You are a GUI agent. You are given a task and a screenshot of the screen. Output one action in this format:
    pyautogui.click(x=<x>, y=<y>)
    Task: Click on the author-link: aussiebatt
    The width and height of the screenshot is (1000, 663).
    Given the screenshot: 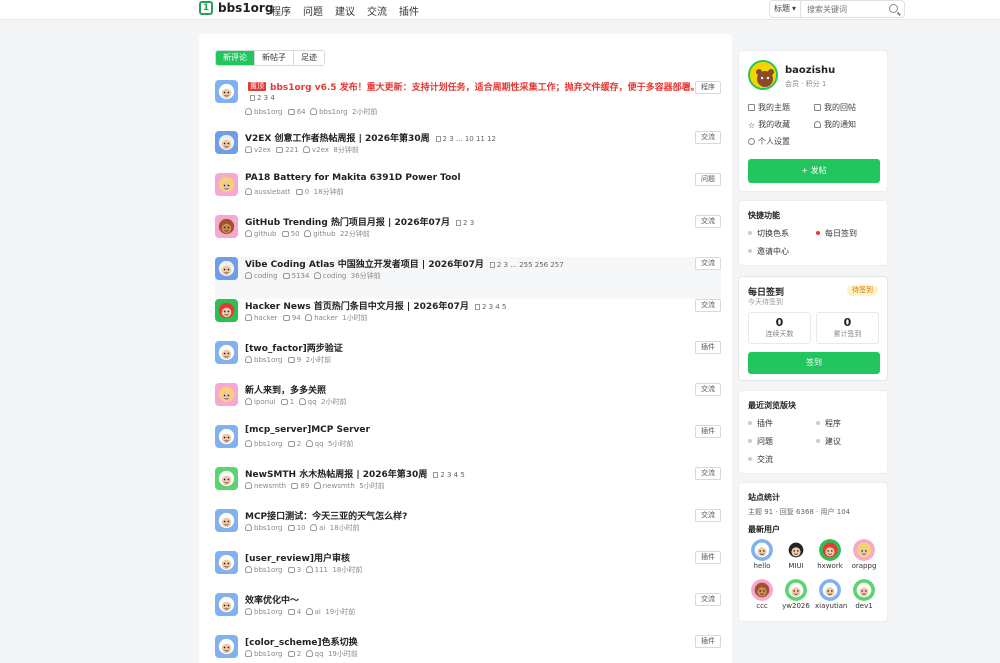 What is the action you would take?
    pyautogui.click(x=272, y=192)
    